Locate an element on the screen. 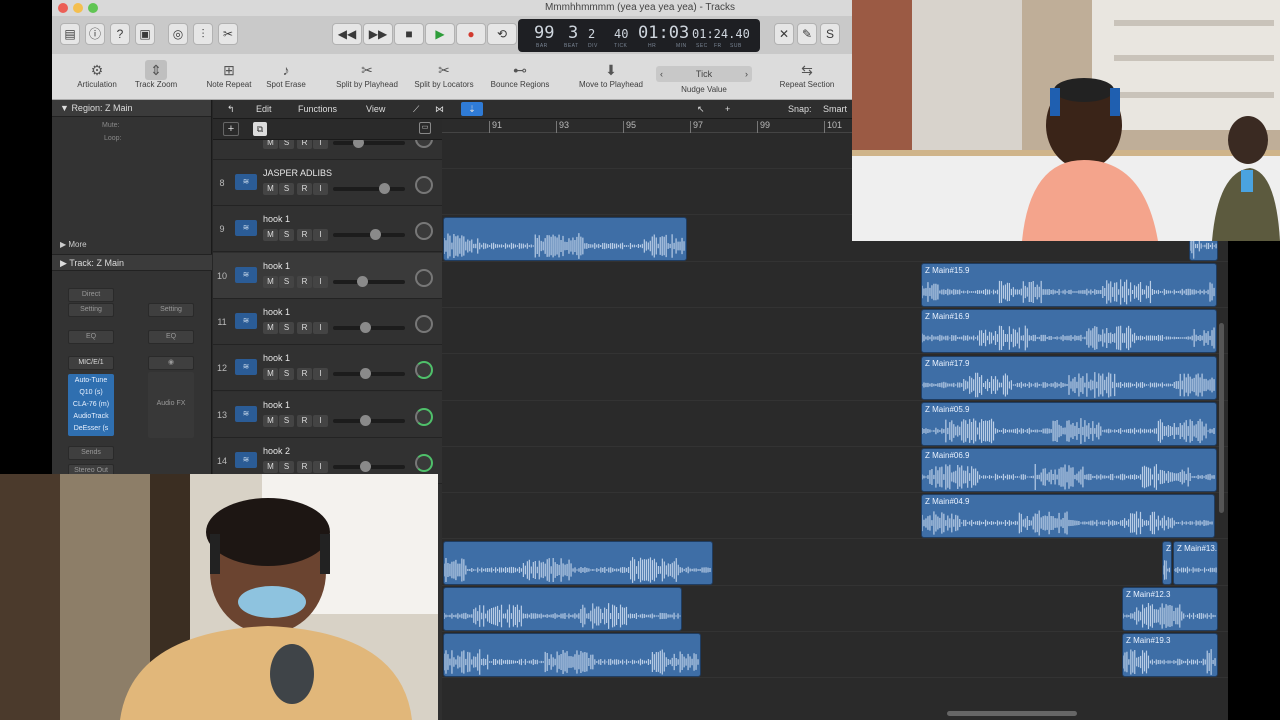  inspector-icon: ⓘ is located at coordinates (95, 34).